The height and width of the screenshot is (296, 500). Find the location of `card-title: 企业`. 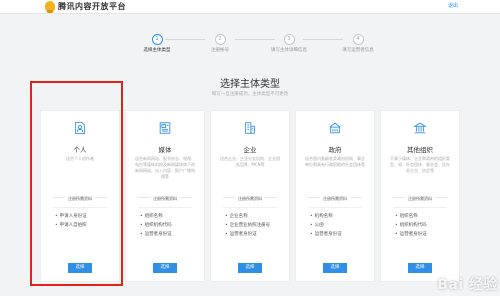

card-title: 企业 is located at coordinates (250, 150).